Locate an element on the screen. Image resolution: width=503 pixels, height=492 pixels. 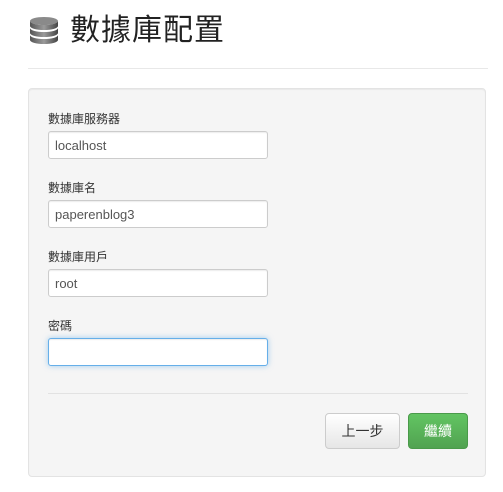
page-header: 數據庫配置 is located at coordinates (126, 31).